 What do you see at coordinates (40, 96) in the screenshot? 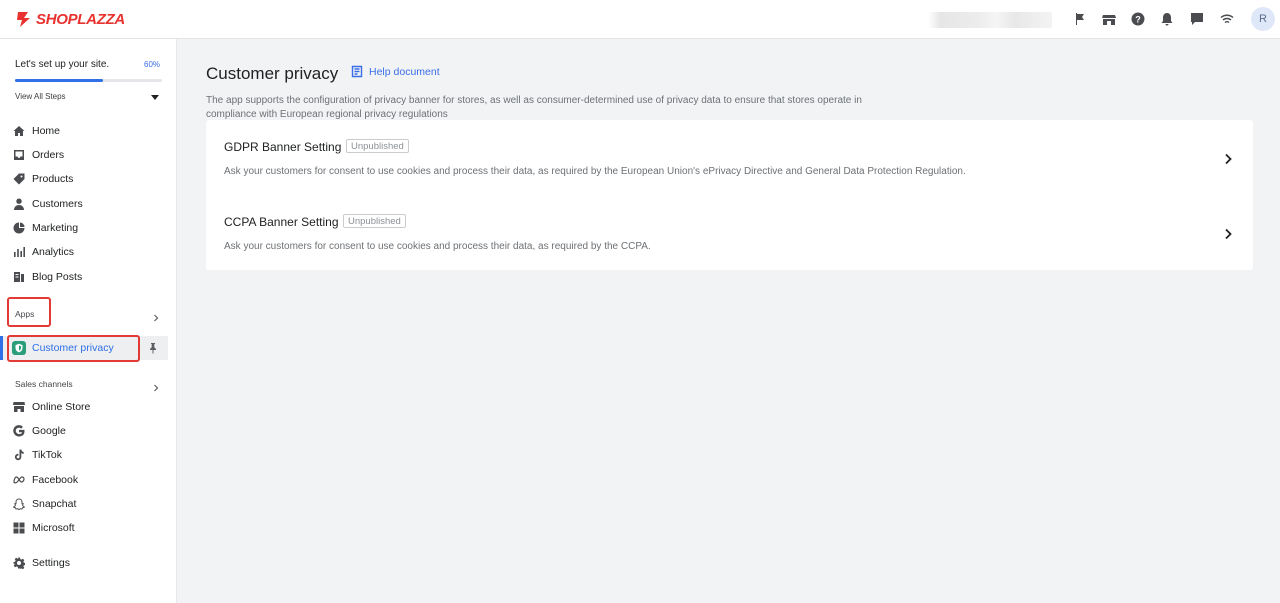
I see `view-all-steps-link: View All Steps` at bounding box center [40, 96].